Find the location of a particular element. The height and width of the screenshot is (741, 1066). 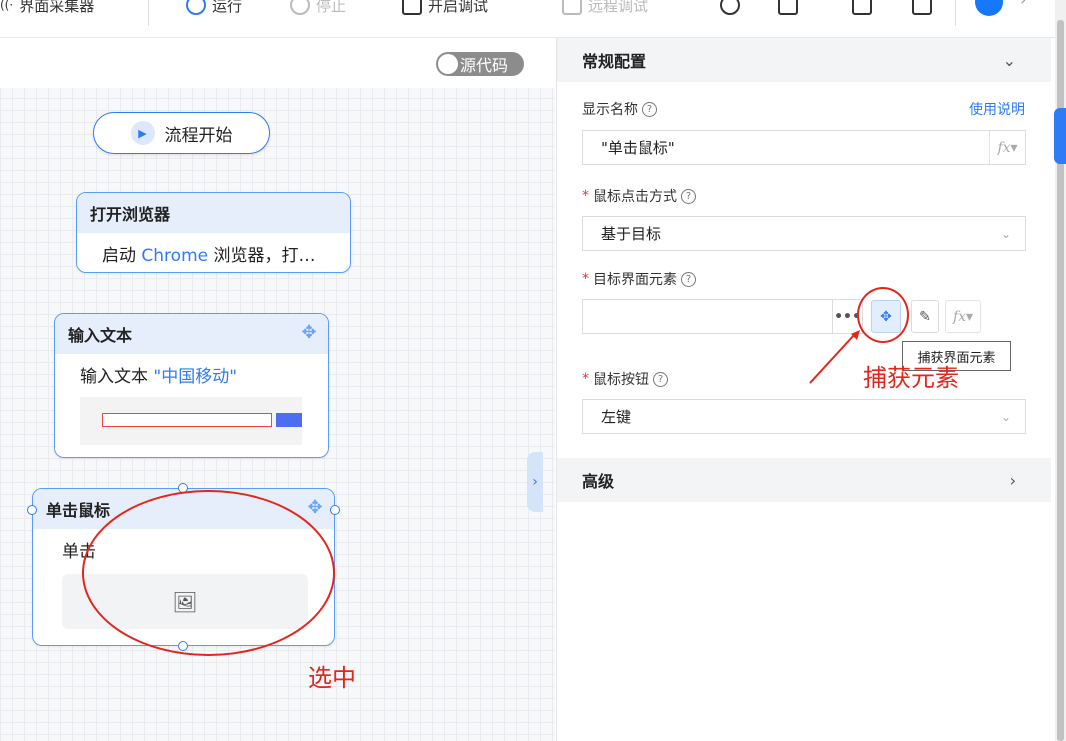

node-header: 打开浏览器 is located at coordinates (213, 213).